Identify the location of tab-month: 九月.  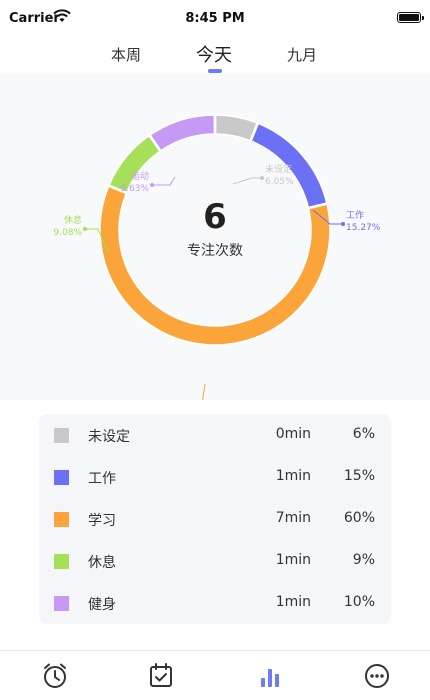
(302, 54).